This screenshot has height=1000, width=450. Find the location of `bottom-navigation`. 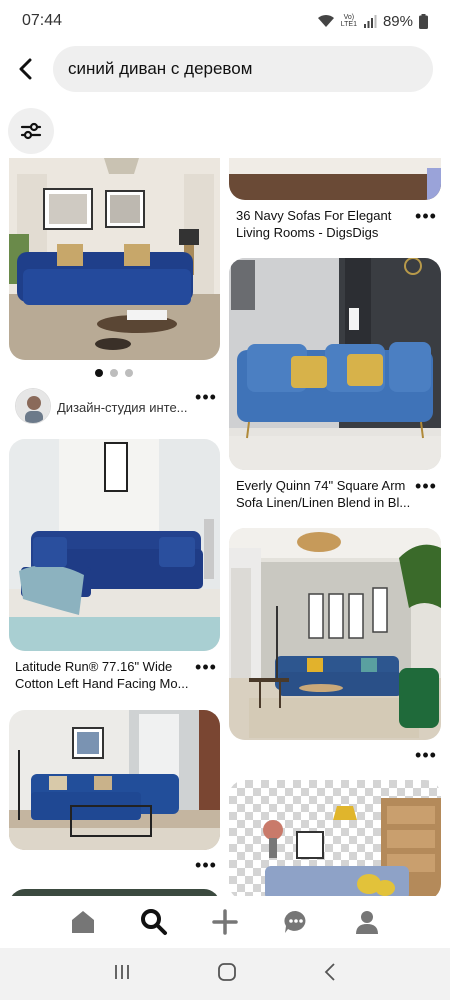

bottom-navigation is located at coordinates (225, 922).